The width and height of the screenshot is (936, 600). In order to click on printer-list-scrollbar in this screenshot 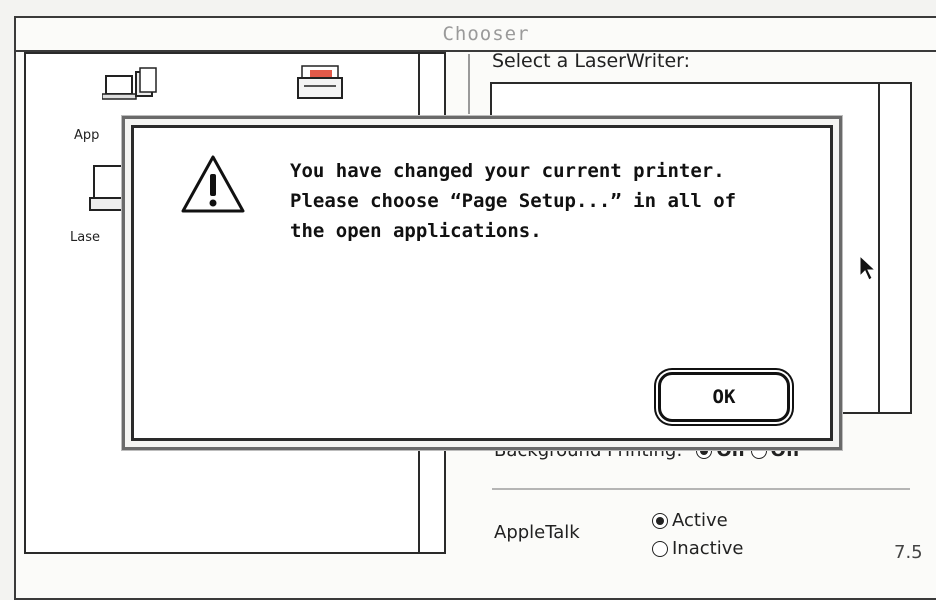, I will do `click(894, 248)`.